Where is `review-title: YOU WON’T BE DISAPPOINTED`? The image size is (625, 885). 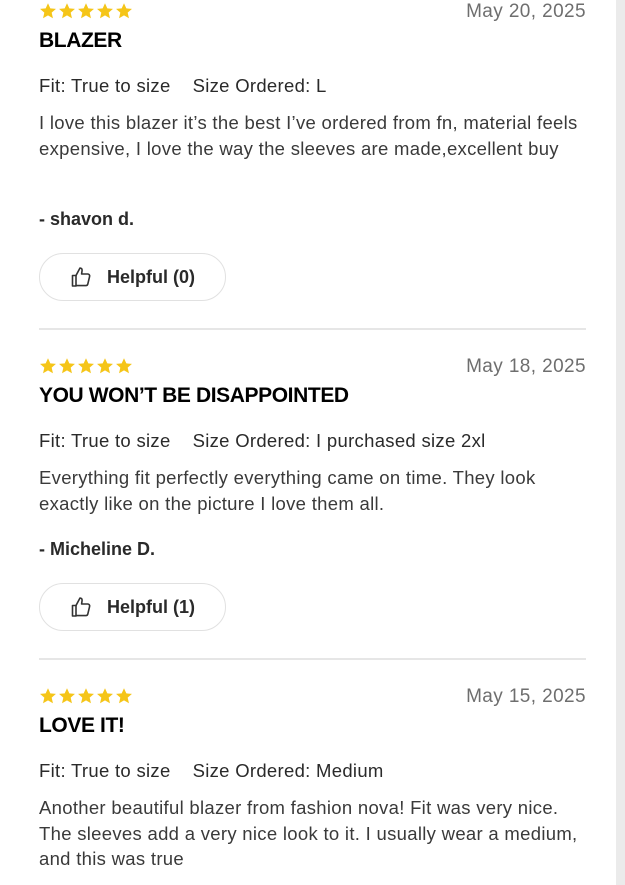 review-title: YOU WON’T BE DISAPPOINTED is located at coordinates (194, 395).